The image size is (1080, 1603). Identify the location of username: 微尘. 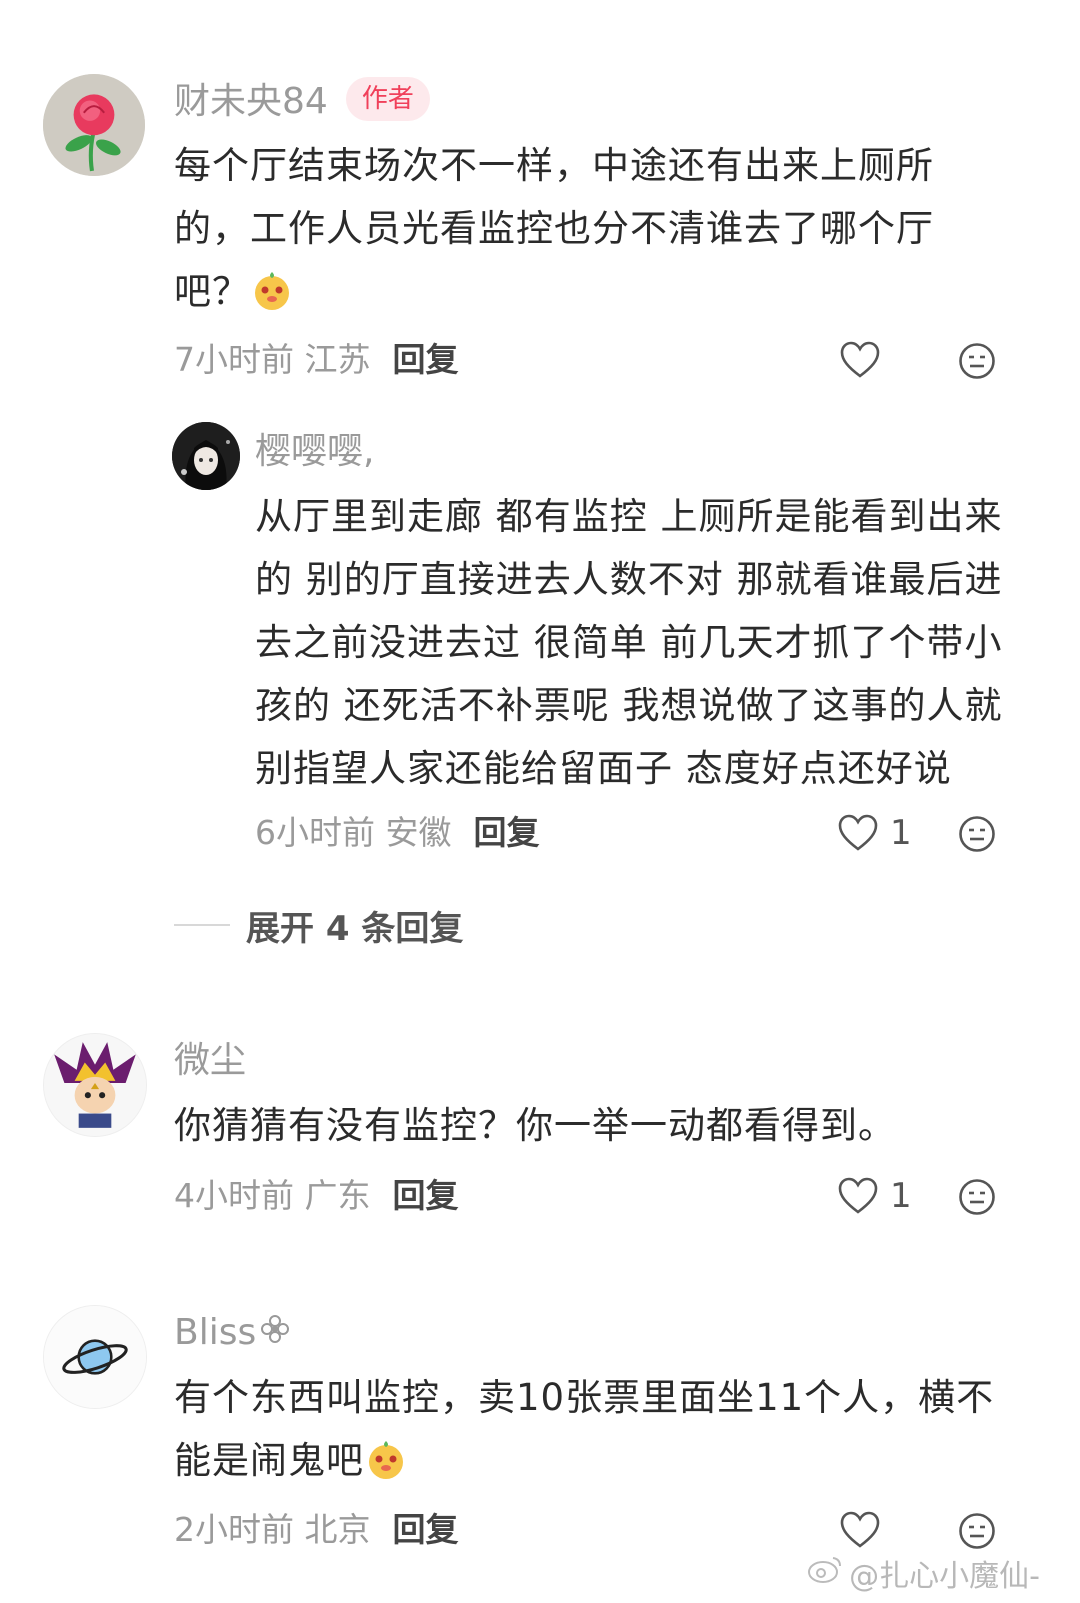
(210, 1061).